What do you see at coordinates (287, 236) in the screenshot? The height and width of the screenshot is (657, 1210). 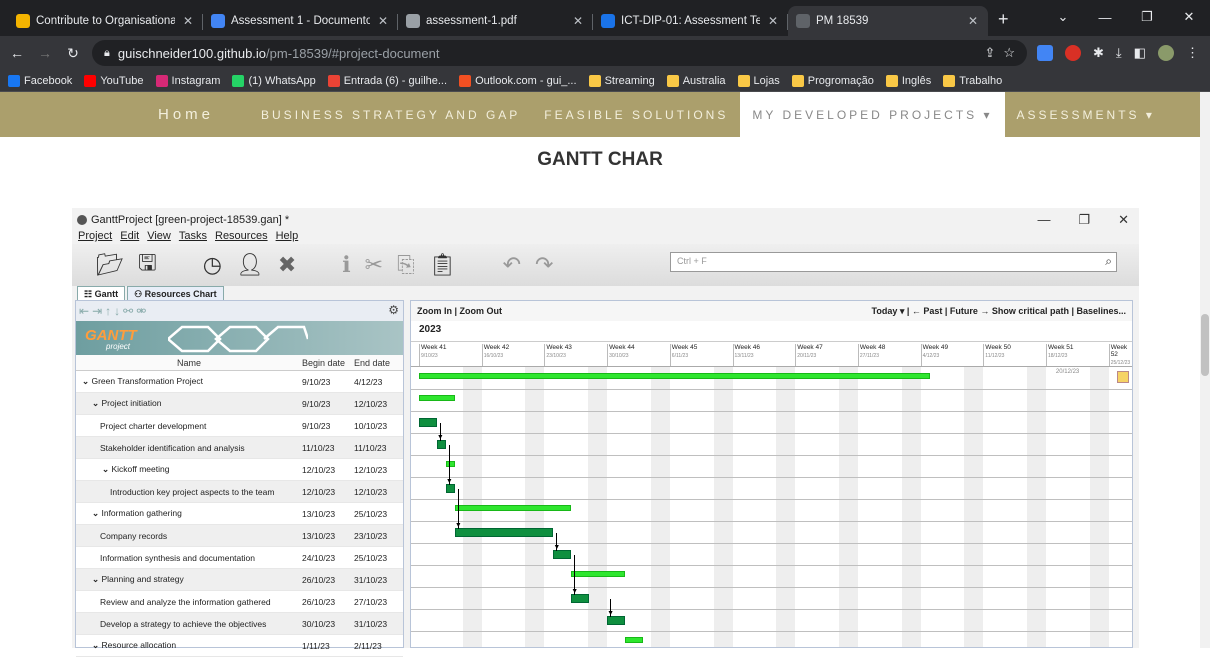 I see `menu-item: Help` at bounding box center [287, 236].